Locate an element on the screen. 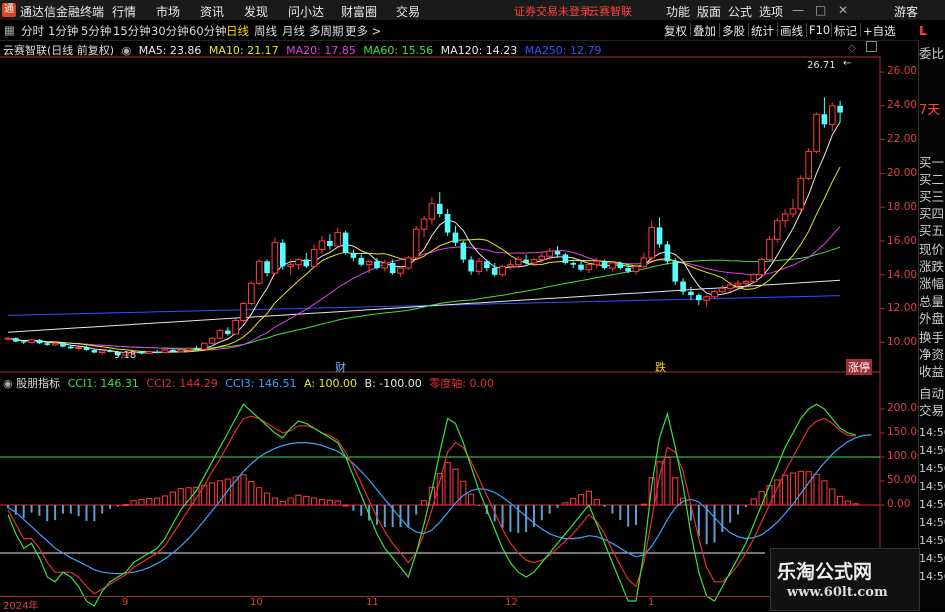 The image size is (945, 612). period-more: 更多 > is located at coordinates (363, 31).